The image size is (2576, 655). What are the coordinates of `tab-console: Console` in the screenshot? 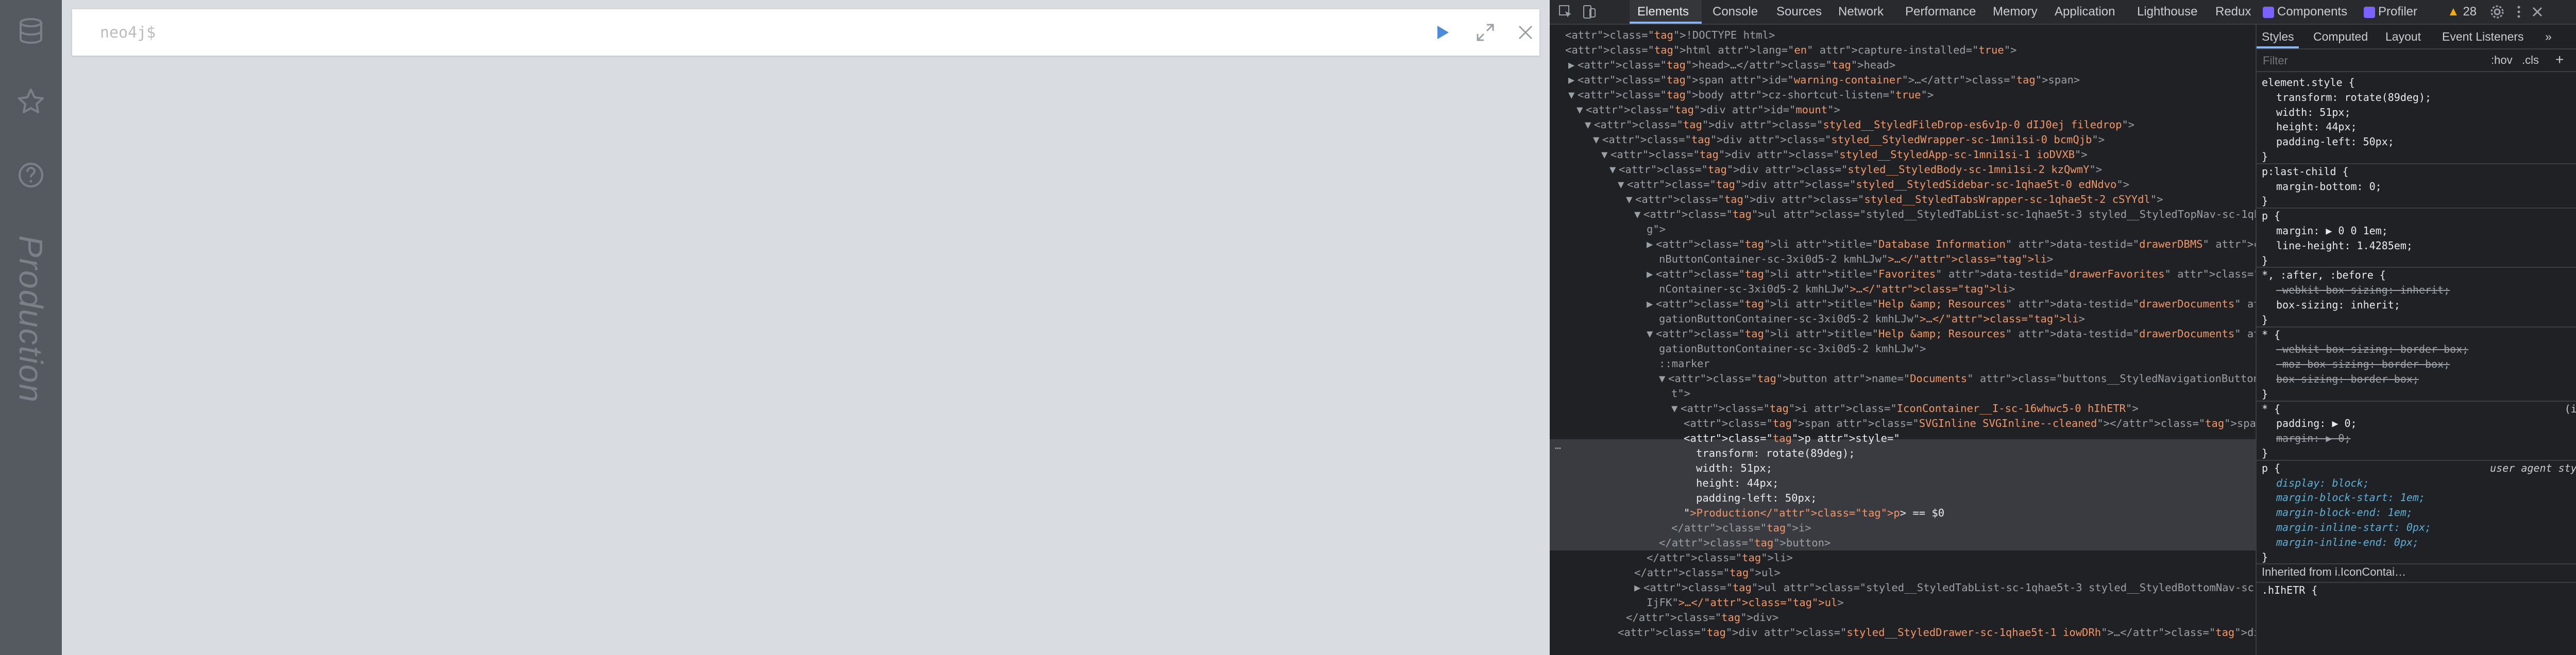 It's located at (1735, 12).